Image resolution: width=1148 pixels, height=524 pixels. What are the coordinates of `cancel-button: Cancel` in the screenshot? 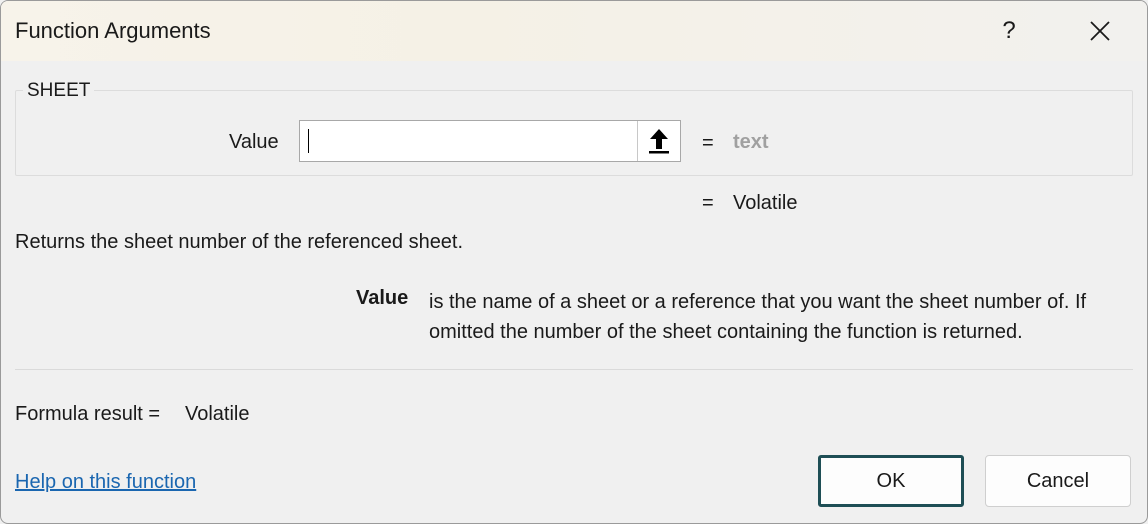 It's located at (1058, 481).